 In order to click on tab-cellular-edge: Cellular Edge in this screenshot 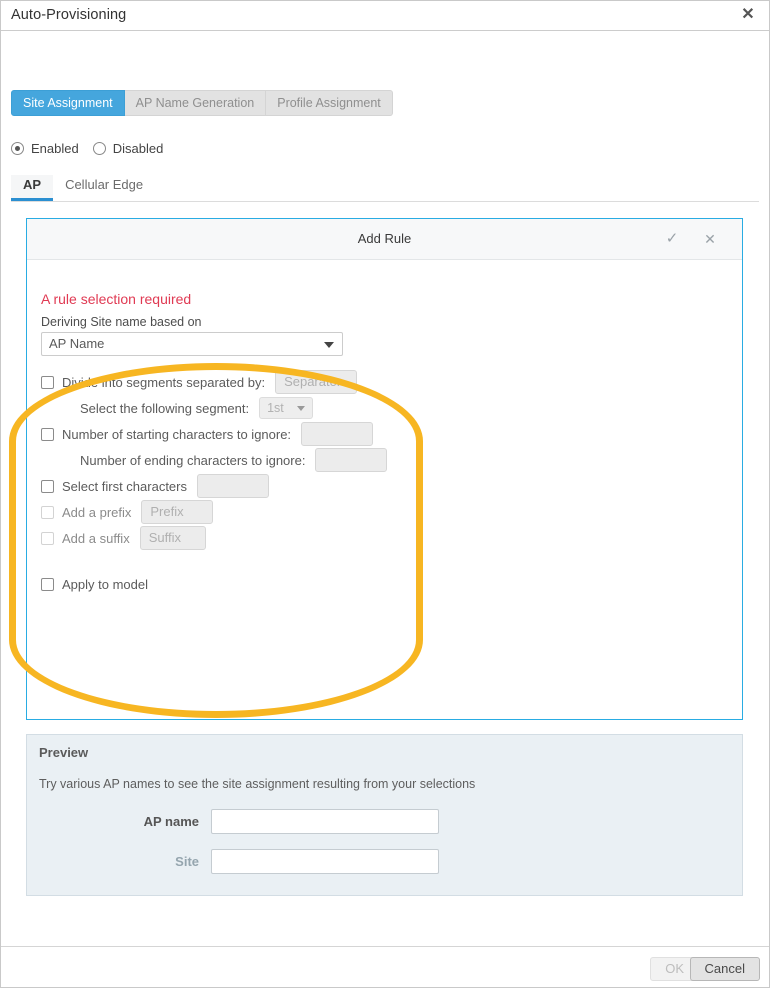, I will do `click(104, 188)`.